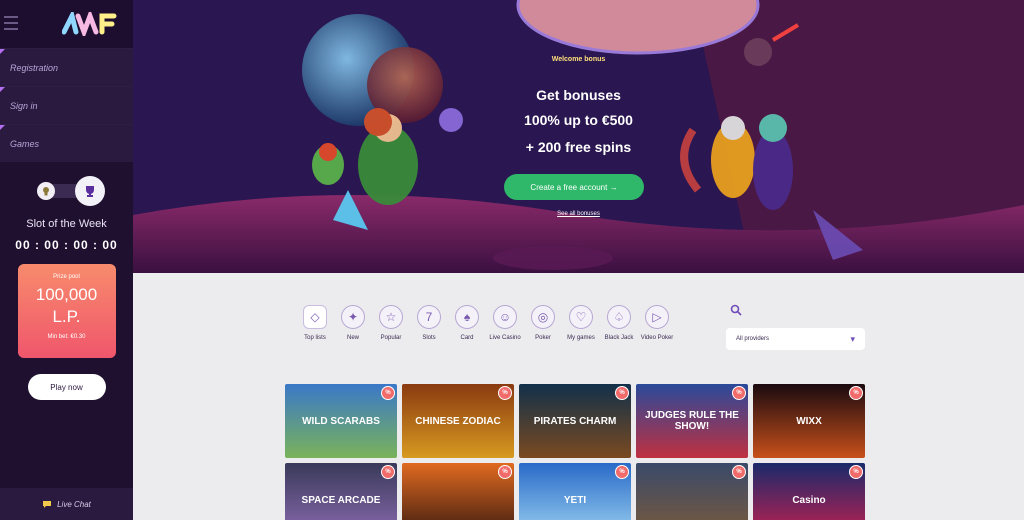 This screenshot has width=1024, height=520. Describe the element at coordinates (581, 317) in the screenshot. I see `heart-icon: ♡` at that location.